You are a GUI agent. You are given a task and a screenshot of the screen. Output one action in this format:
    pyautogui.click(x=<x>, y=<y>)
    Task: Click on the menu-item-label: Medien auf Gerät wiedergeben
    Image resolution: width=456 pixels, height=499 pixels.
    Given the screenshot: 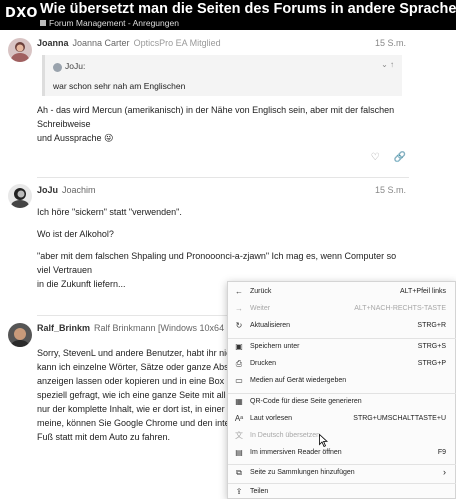 What is the action you would take?
    pyautogui.click(x=298, y=380)
    